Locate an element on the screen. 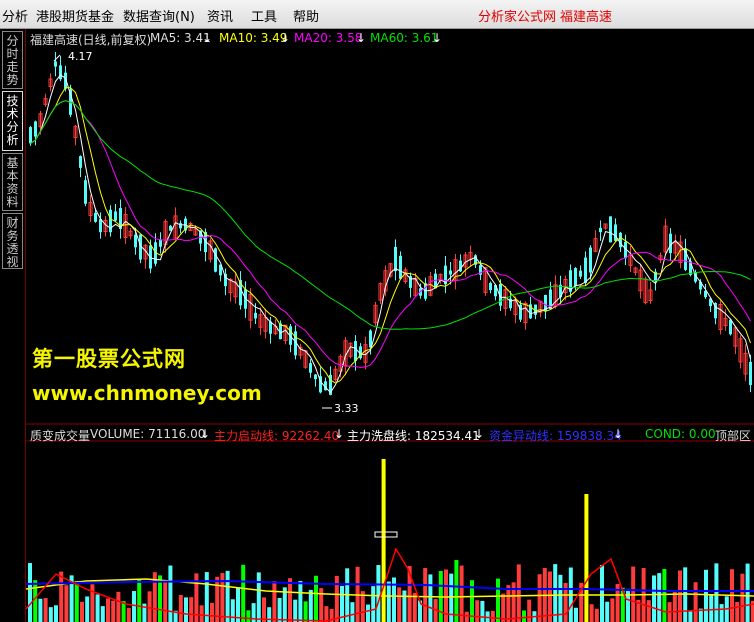 The image size is (754, 622). volume-peak-marker is located at coordinates (386, 534).